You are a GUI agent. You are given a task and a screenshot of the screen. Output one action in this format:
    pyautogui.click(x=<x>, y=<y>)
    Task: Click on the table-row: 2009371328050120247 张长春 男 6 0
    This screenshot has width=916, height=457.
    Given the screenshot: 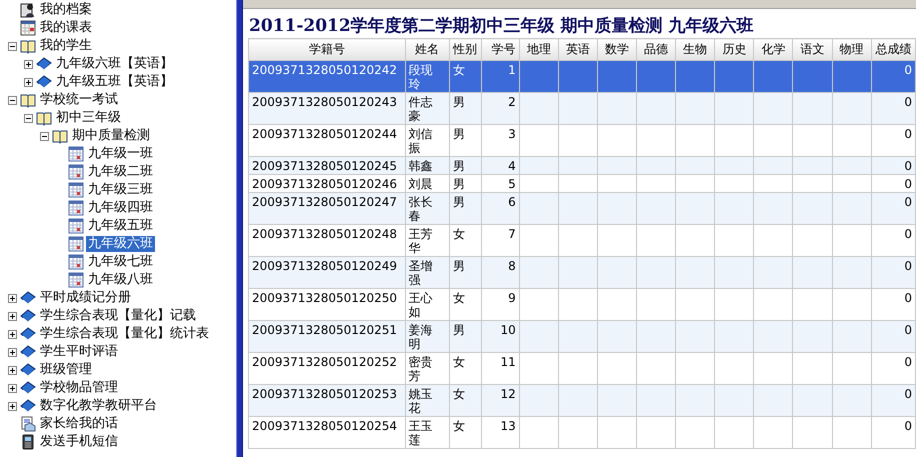 What is the action you would take?
    pyautogui.click(x=582, y=208)
    